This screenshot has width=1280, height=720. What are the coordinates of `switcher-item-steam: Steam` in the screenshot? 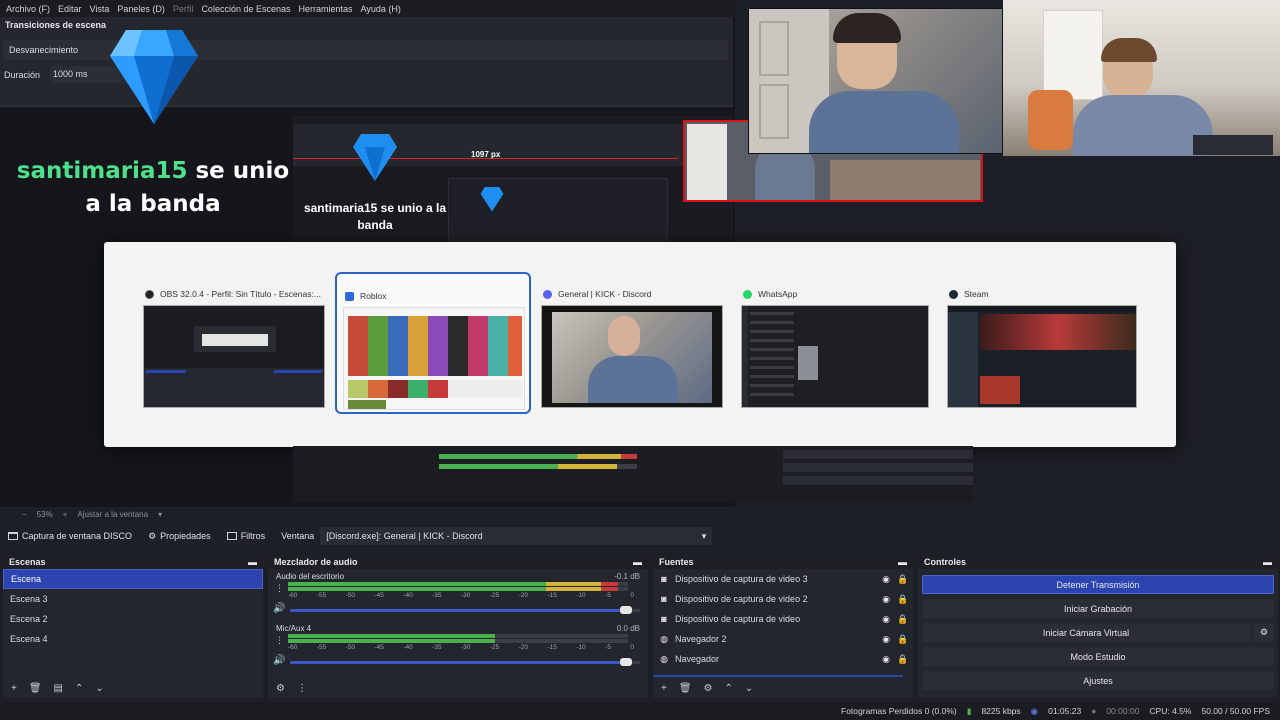 It's located at (1039, 343).